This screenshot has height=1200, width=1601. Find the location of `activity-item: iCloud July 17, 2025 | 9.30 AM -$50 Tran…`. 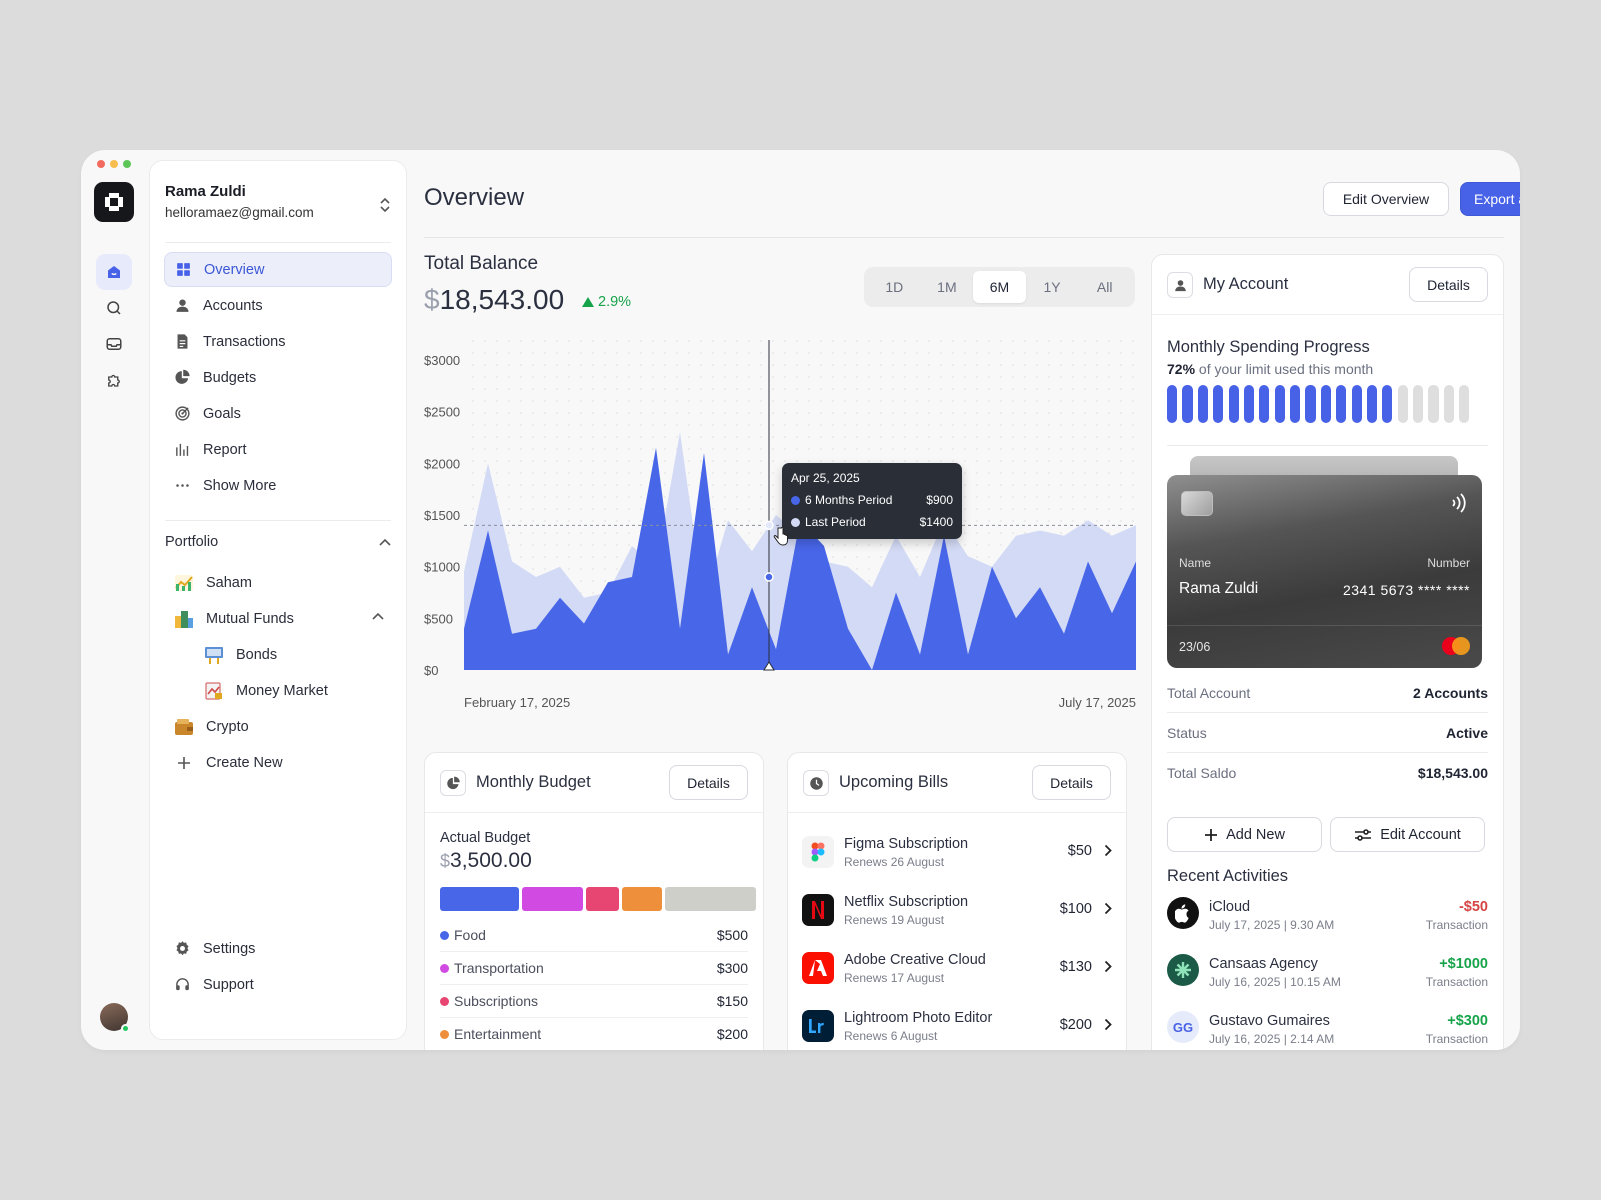

activity-item: iCloud July 17, 2025 | 9.30 AM -$50 Tran… is located at coordinates (1327, 916).